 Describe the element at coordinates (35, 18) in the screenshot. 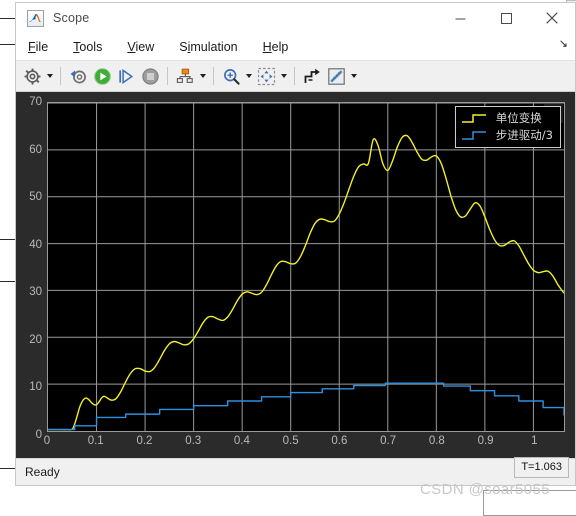

I see `matlab-scope-icon` at that location.